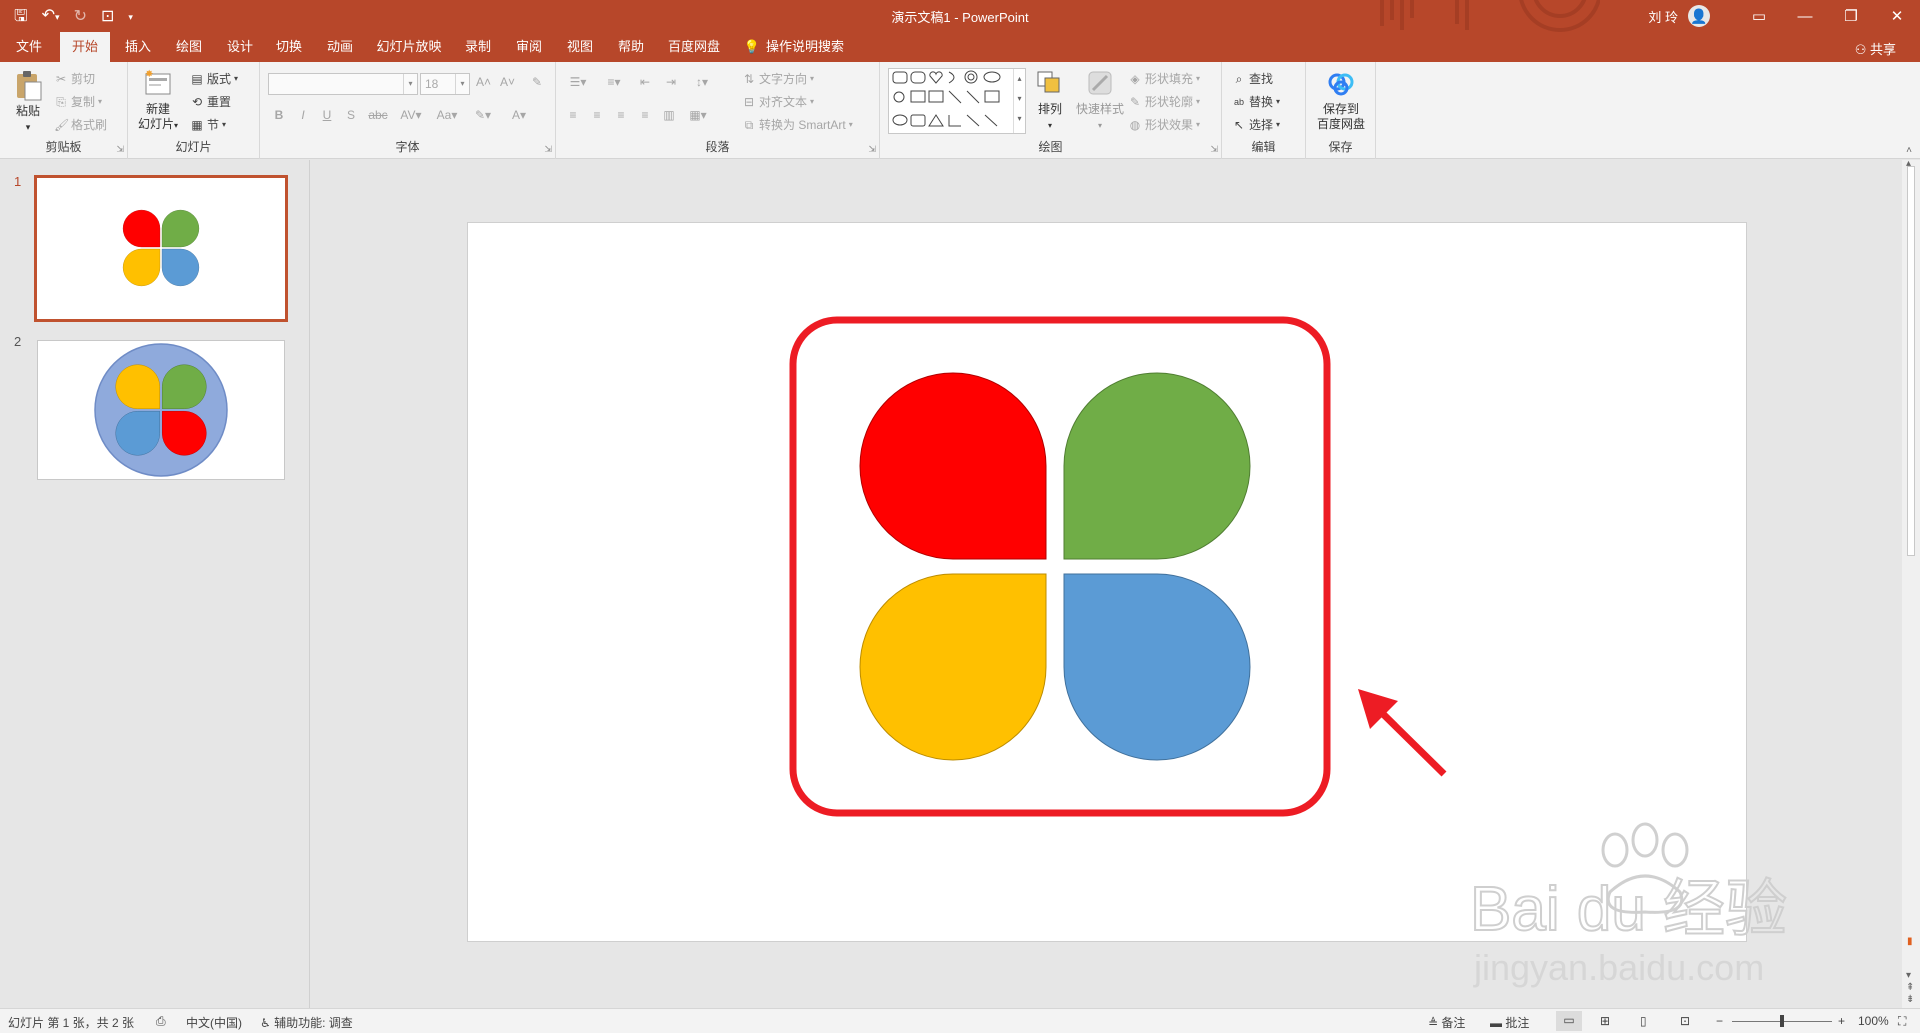 The width and height of the screenshot is (1920, 1033). What do you see at coordinates (1252, 78) in the screenshot?
I see `find-button: ⌕ 查找` at bounding box center [1252, 78].